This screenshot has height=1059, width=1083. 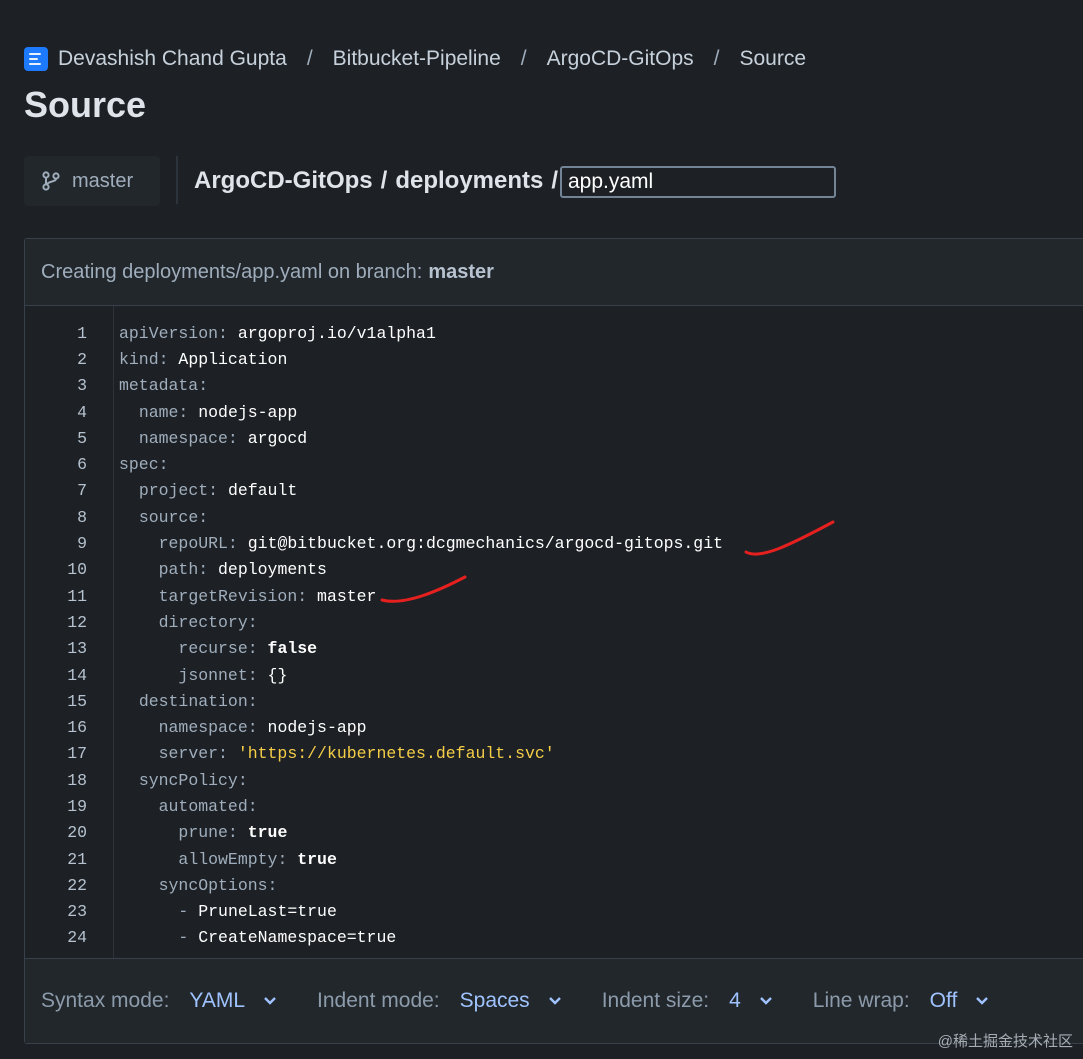 I want to click on code-text: - CreateNamespace=true, so click(x=257, y=937).